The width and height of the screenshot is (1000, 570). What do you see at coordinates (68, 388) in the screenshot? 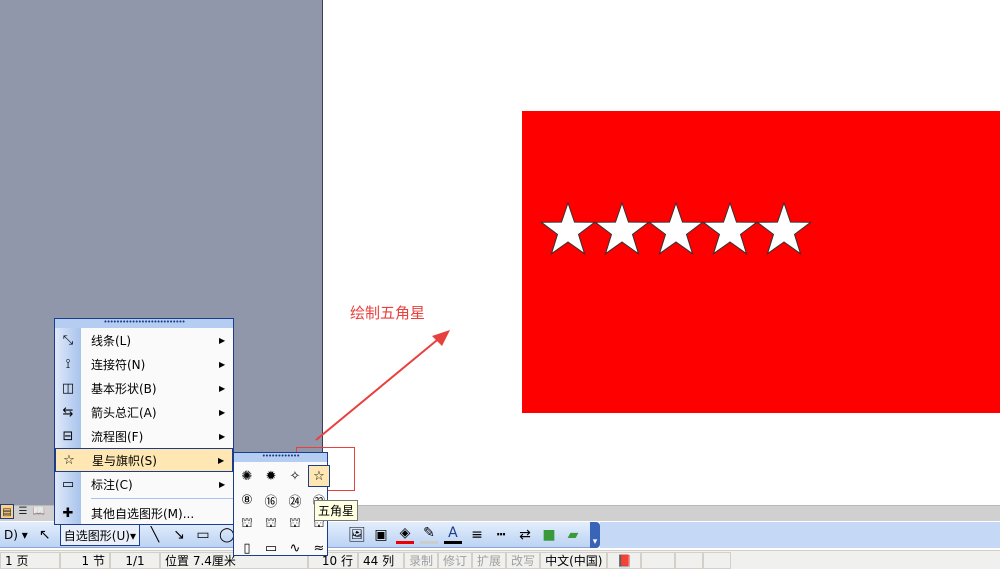
I see `basic-shapes-icon: ◫` at bounding box center [68, 388].